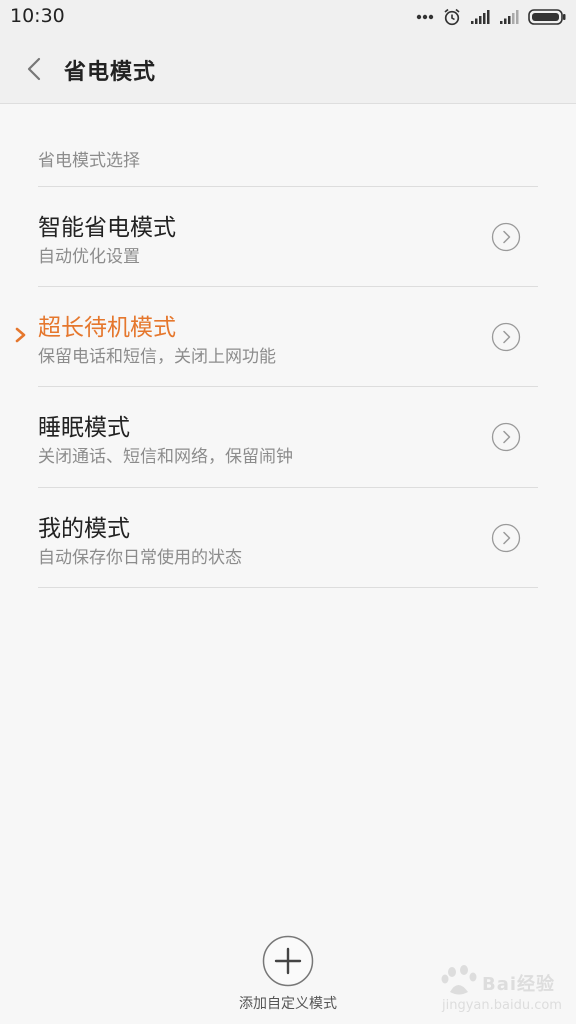 The width and height of the screenshot is (576, 1024). I want to click on watermark-sub: jingyan.baidu.com, so click(502, 1005).